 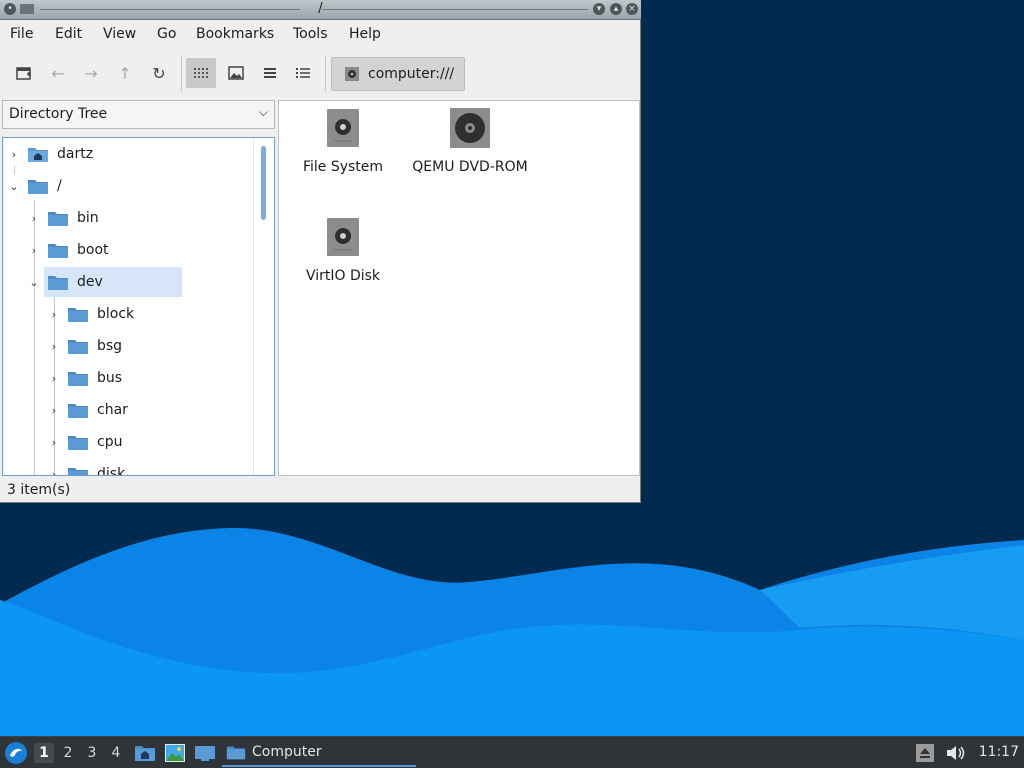 I want to click on tree-item: › cpu, so click(x=84, y=442).